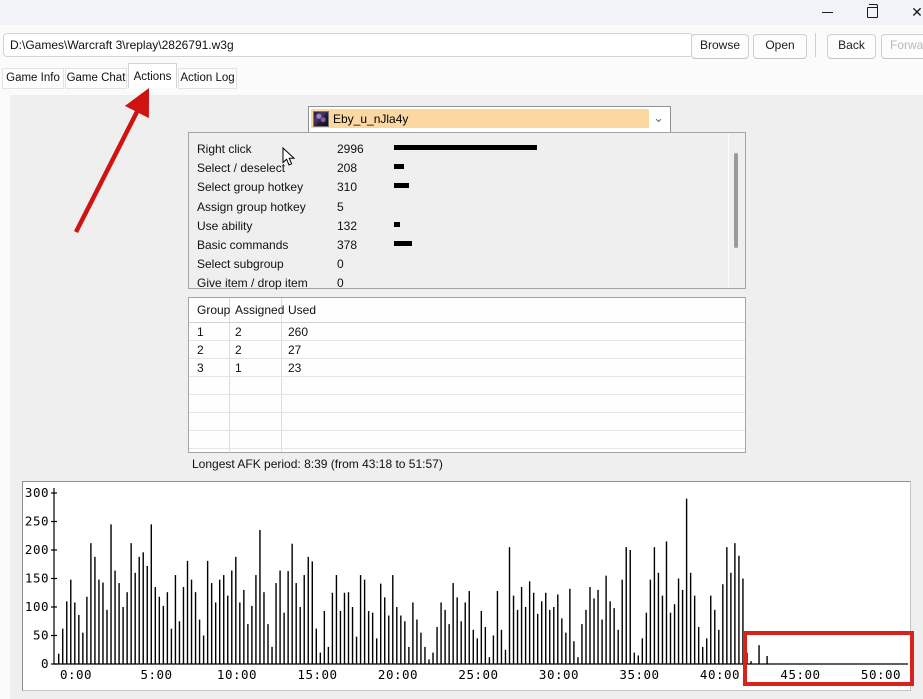 The image size is (923, 699). Describe the element at coordinates (225, 225) in the screenshot. I see `action-stat-label: Use ability` at that location.